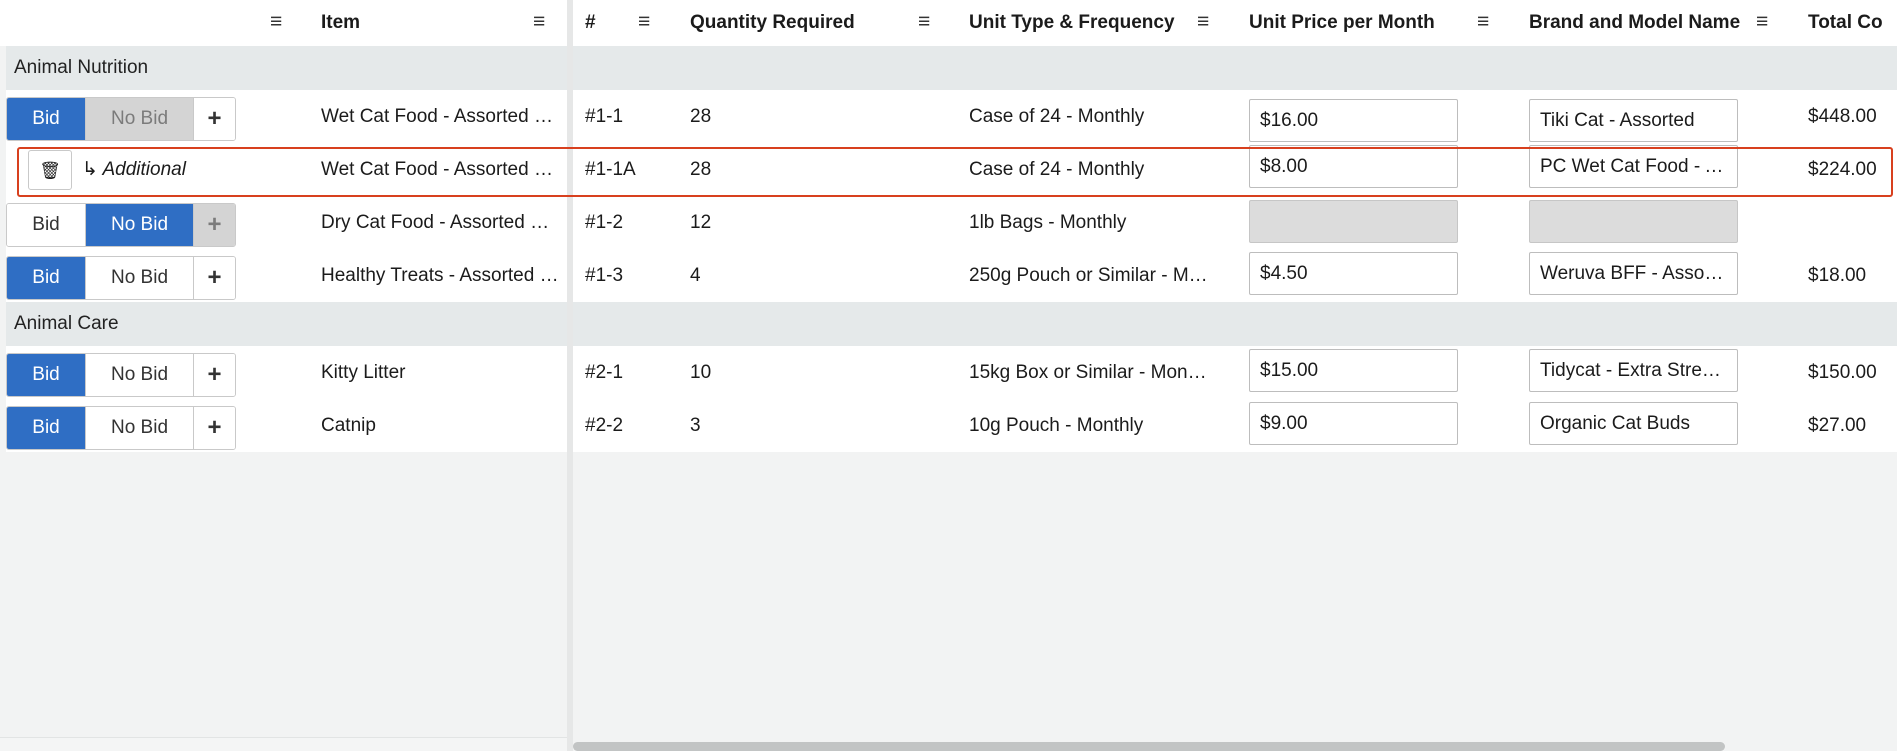 This screenshot has height=751, width=1897. Describe the element at coordinates (1633, 120) in the screenshot. I see `brand-input: Tiki Cat - Assorted` at that location.